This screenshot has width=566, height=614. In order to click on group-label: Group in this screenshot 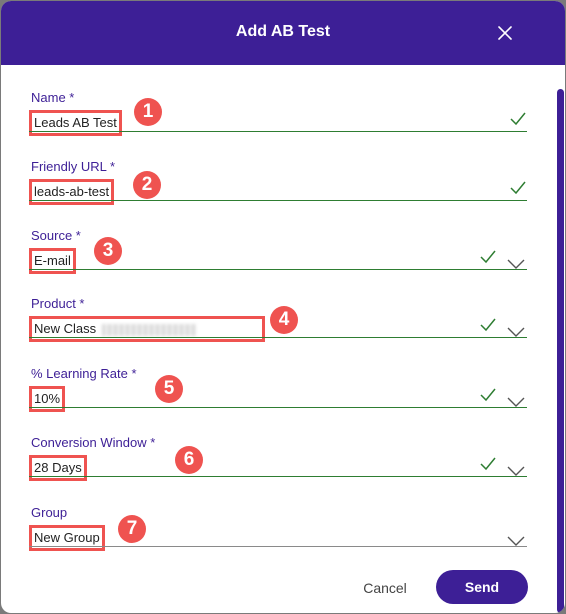, I will do `click(49, 512)`.